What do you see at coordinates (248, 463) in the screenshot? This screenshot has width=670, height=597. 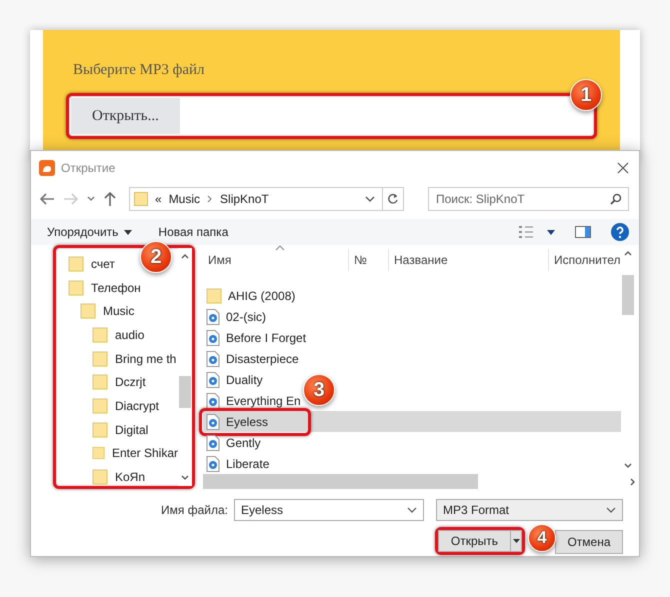 I see `file-name: Liberate` at bounding box center [248, 463].